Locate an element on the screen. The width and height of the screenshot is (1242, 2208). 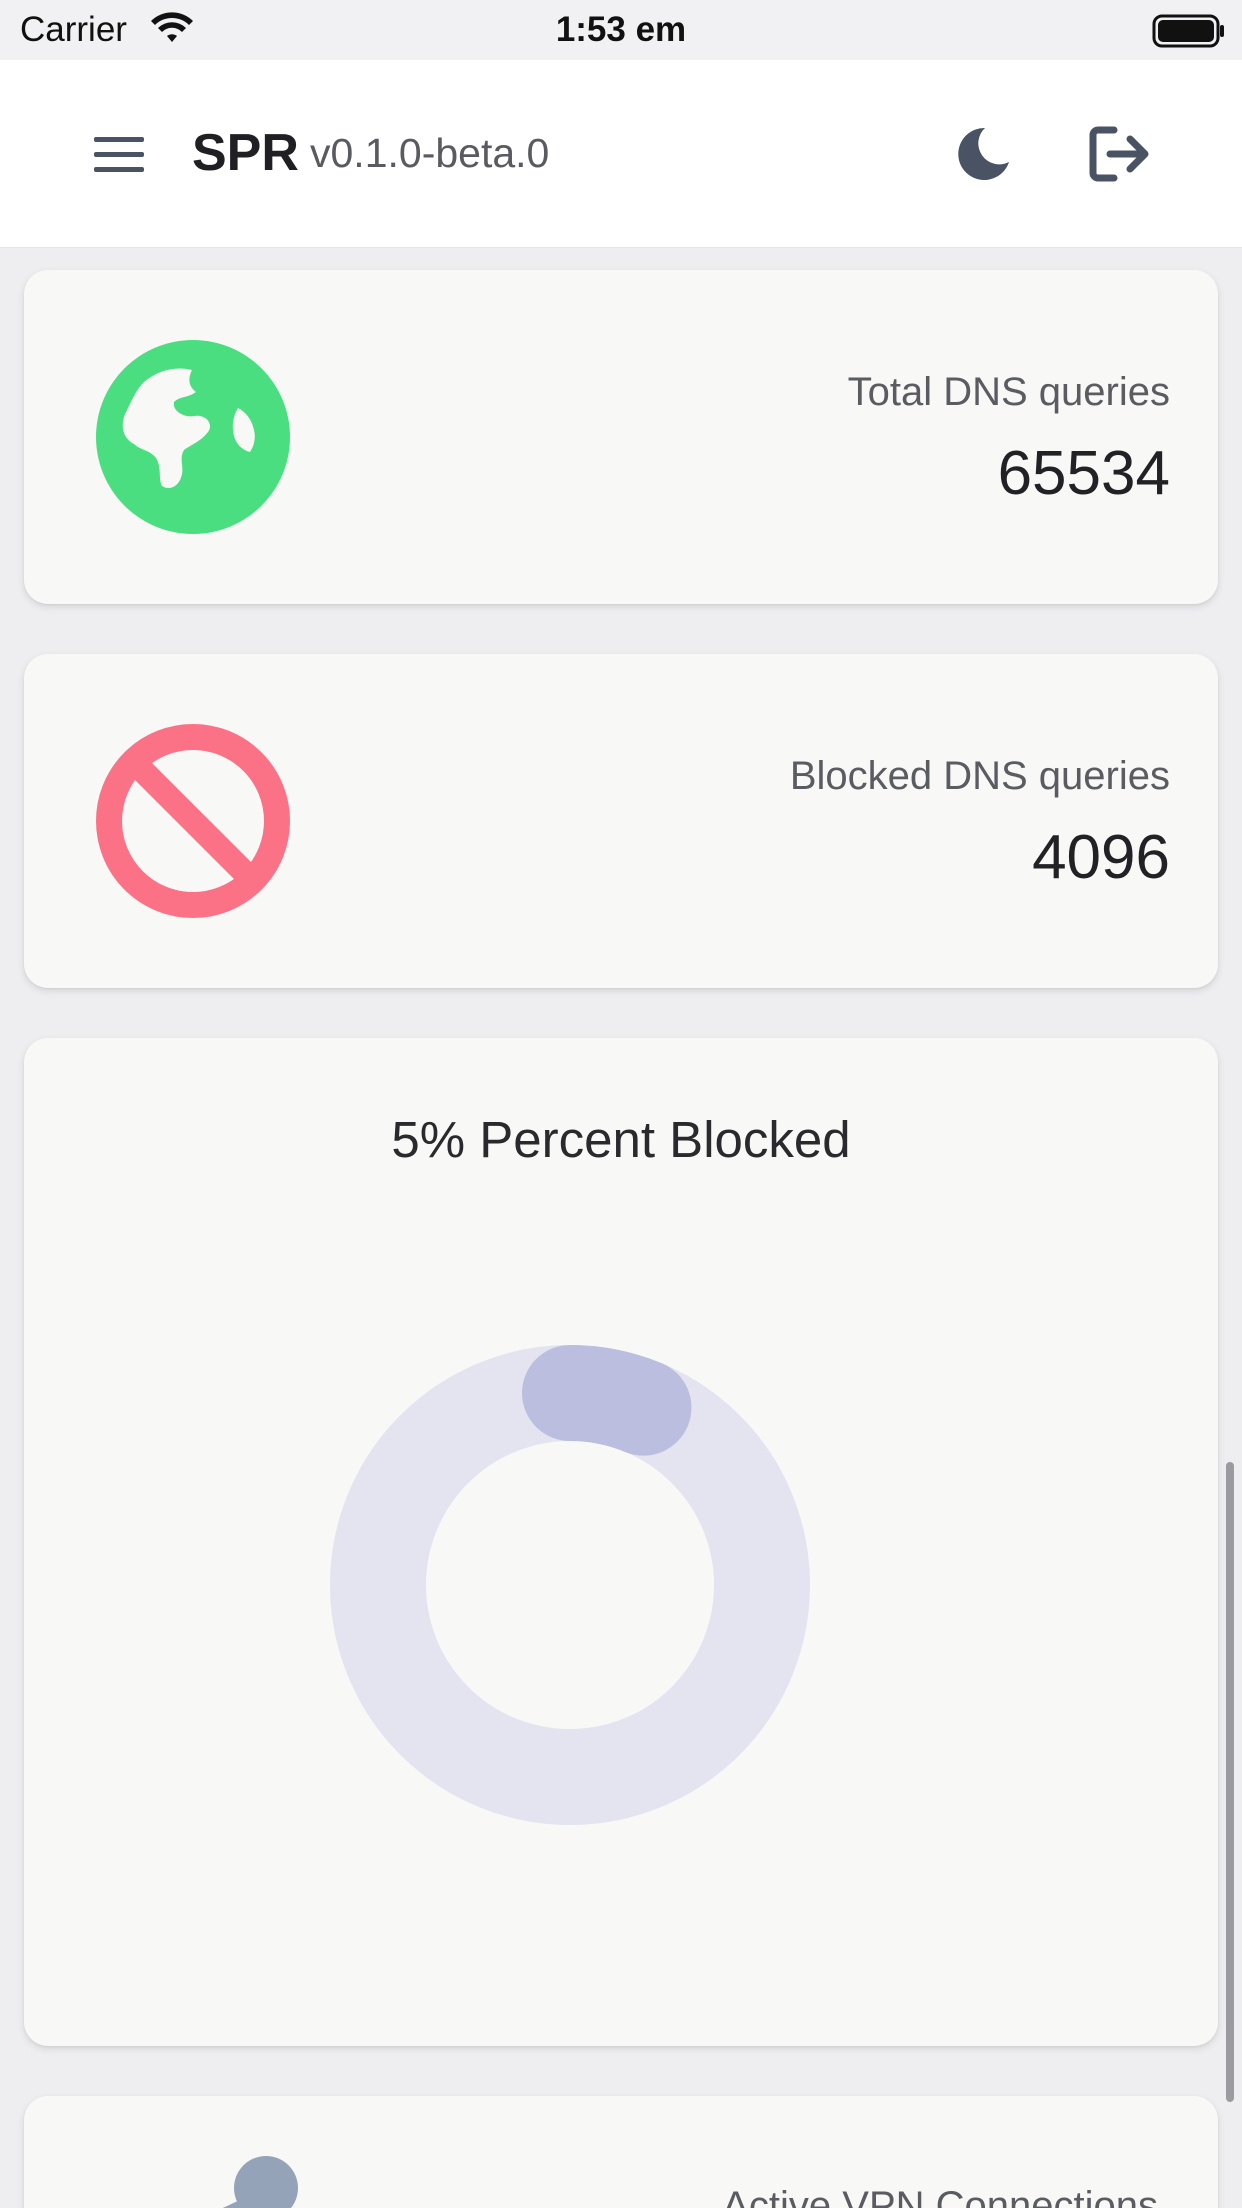
doughnut-chart is located at coordinates (570, 1585).